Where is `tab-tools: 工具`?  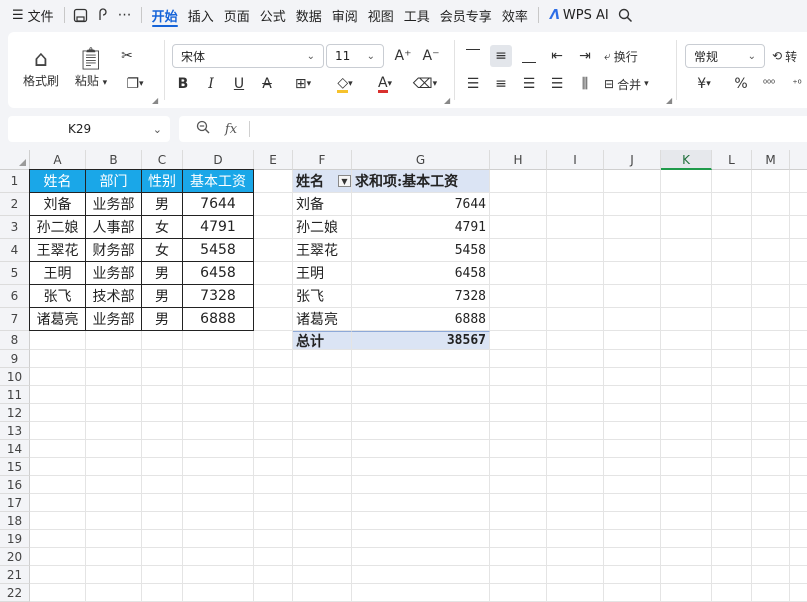 tab-tools: 工具 is located at coordinates (417, 15).